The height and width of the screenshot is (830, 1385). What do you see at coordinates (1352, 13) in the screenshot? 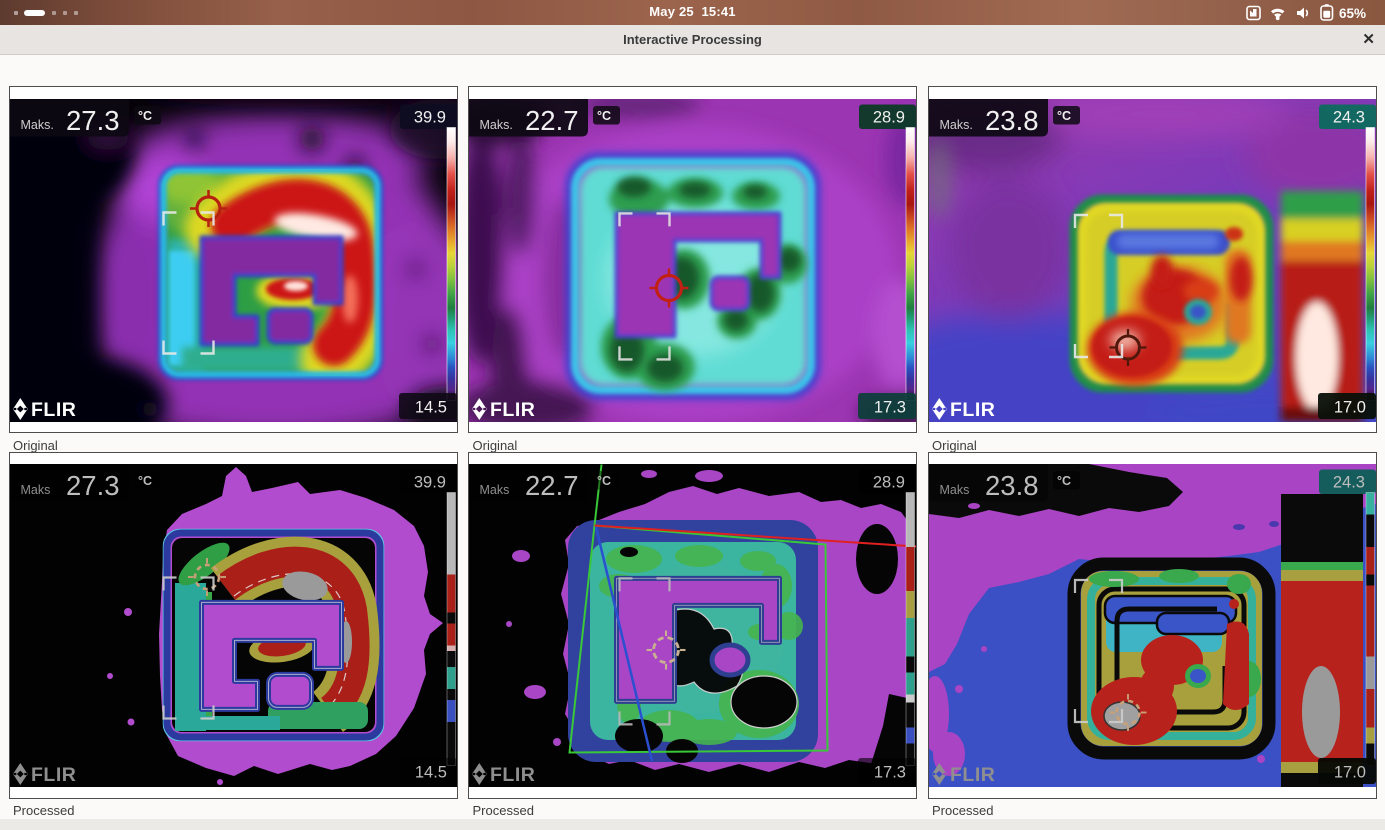
I see `svg-text: 65%` at bounding box center [1352, 13].